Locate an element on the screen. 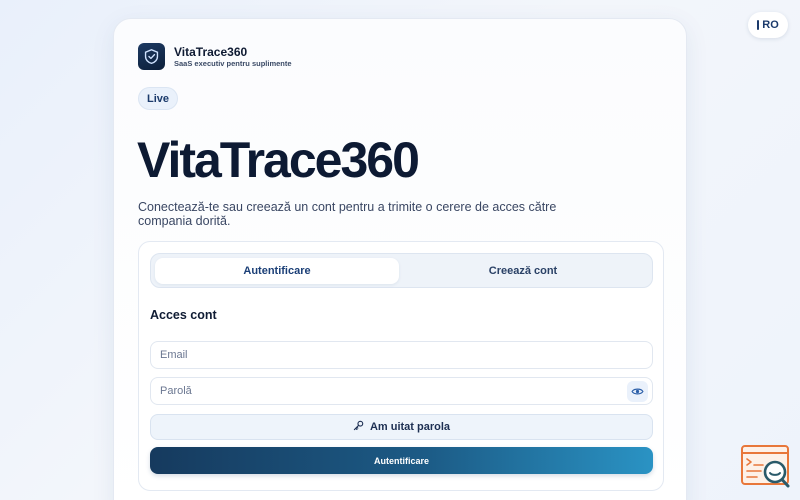 This screenshot has height=500, width=800. login-submit-button: Autentificare is located at coordinates (401, 460).